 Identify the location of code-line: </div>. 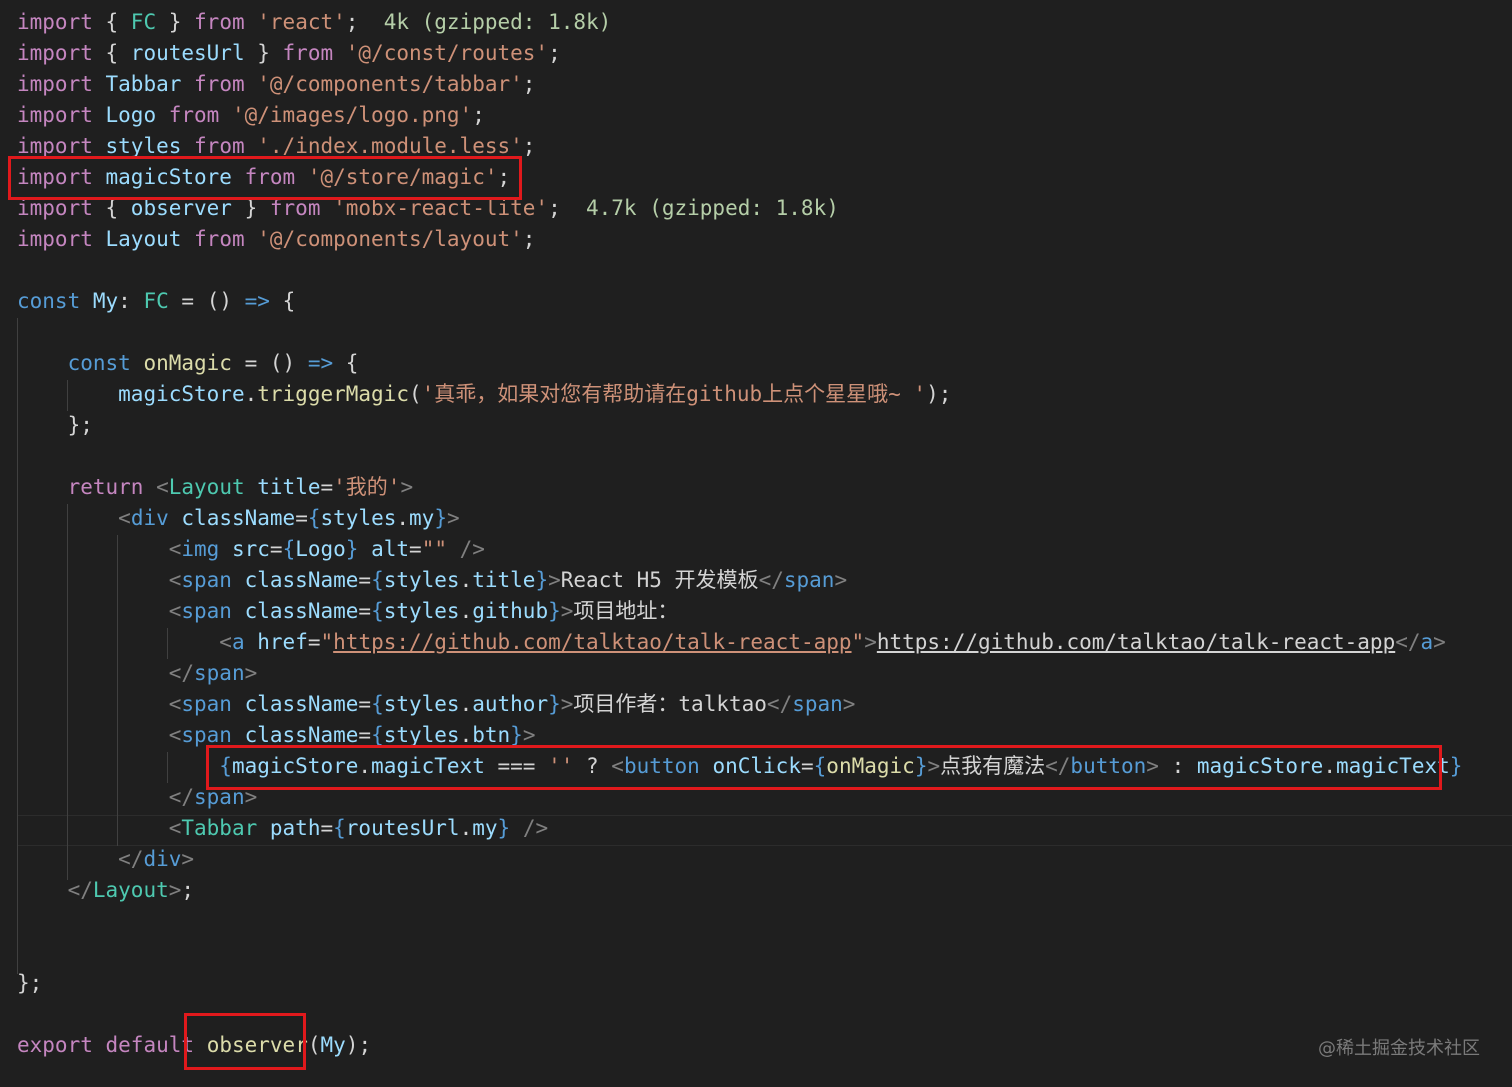
(105, 859).